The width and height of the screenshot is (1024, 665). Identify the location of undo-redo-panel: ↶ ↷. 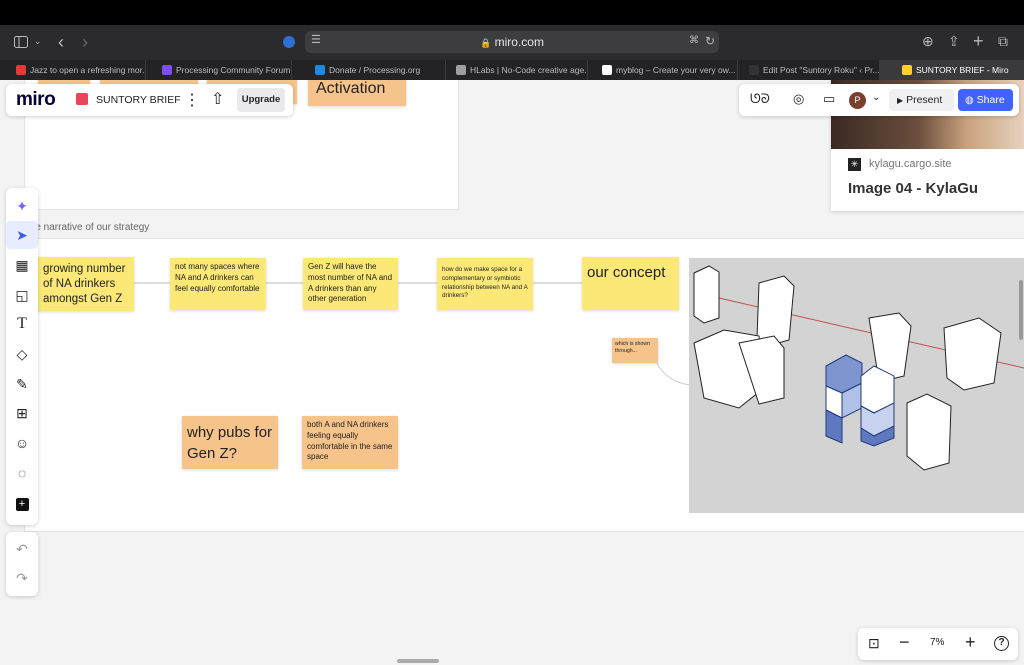
(22, 564).